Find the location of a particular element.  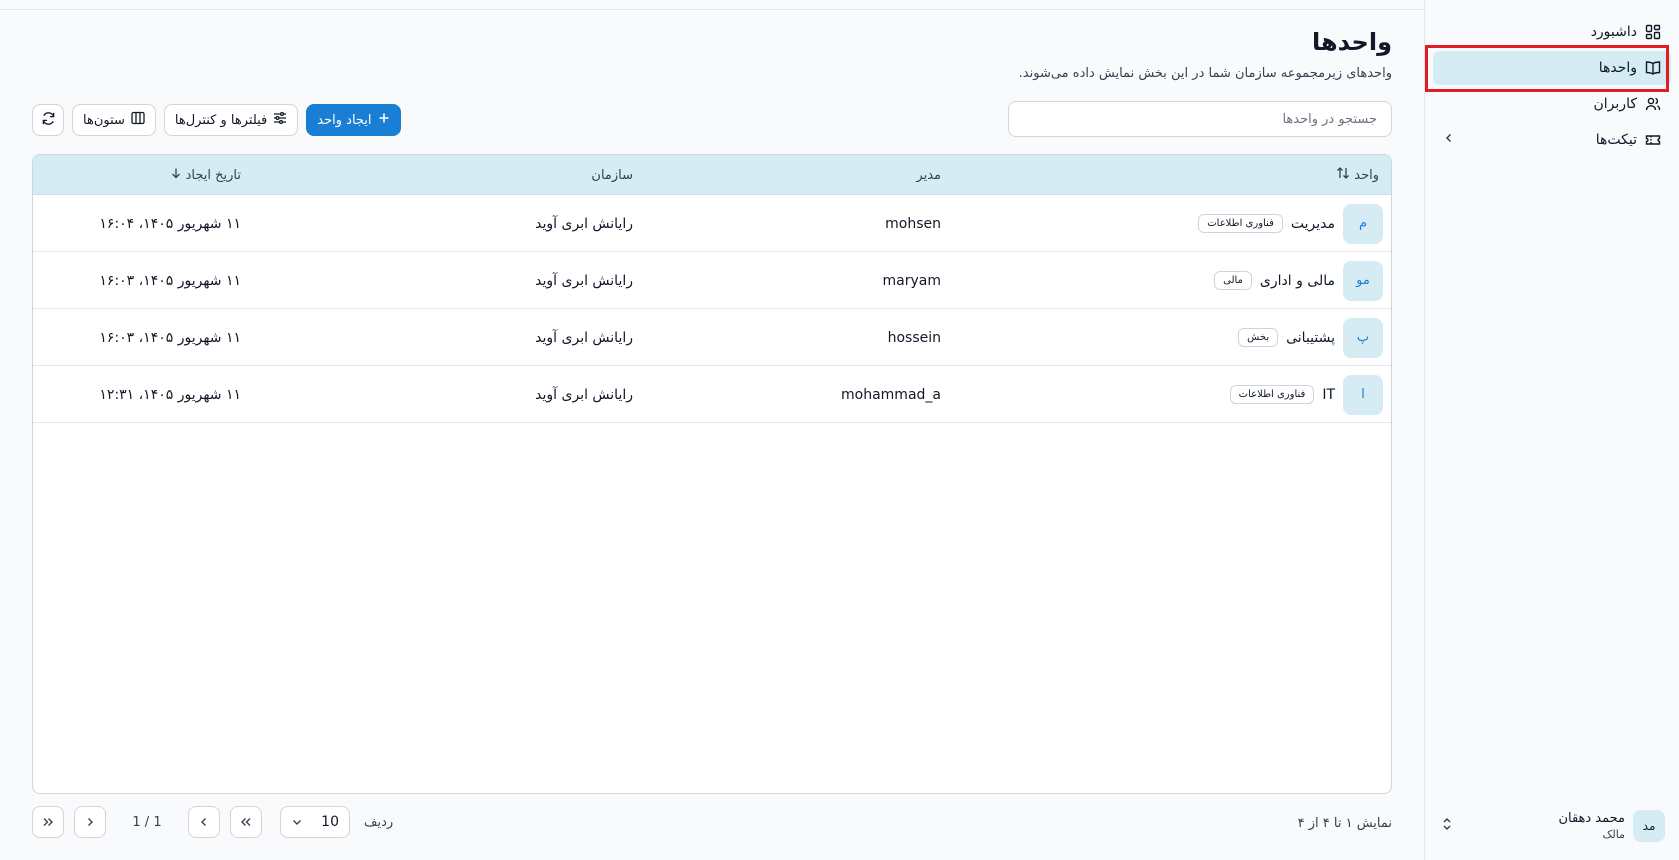

last-page-button is located at coordinates (48, 822).